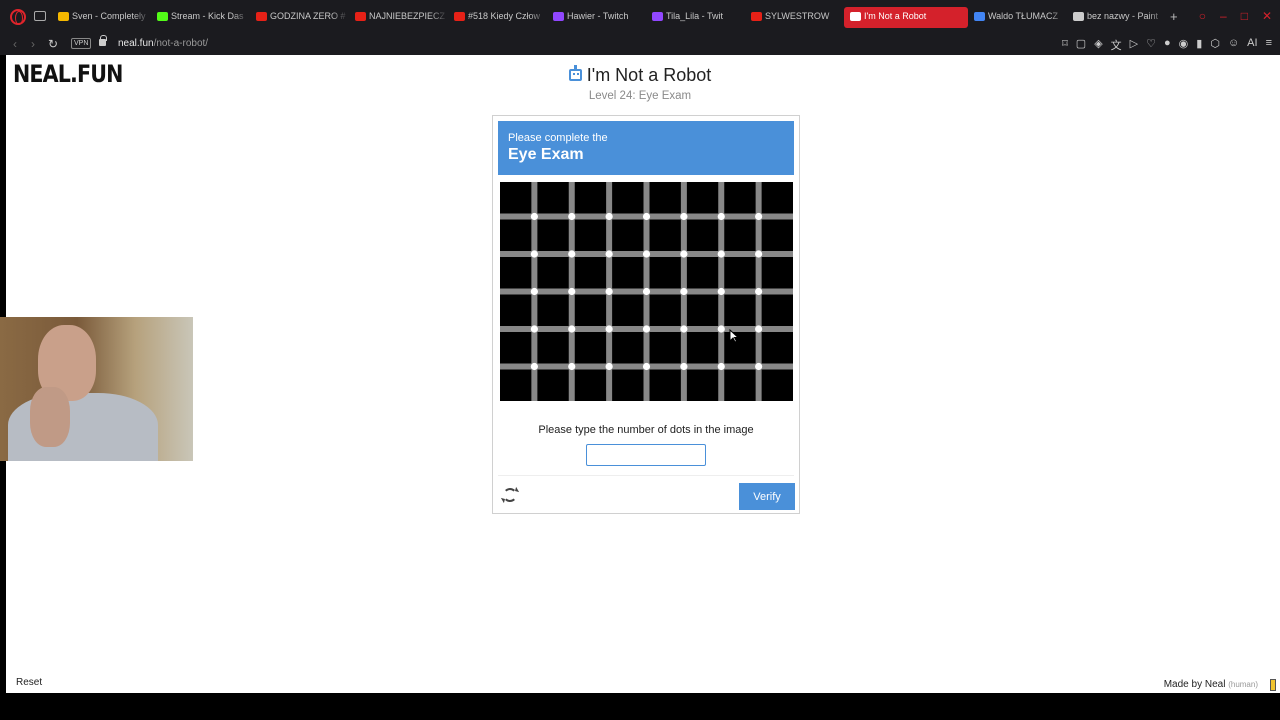  What do you see at coordinates (767, 496) in the screenshot?
I see `verify-button: Verify` at bounding box center [767, 496].